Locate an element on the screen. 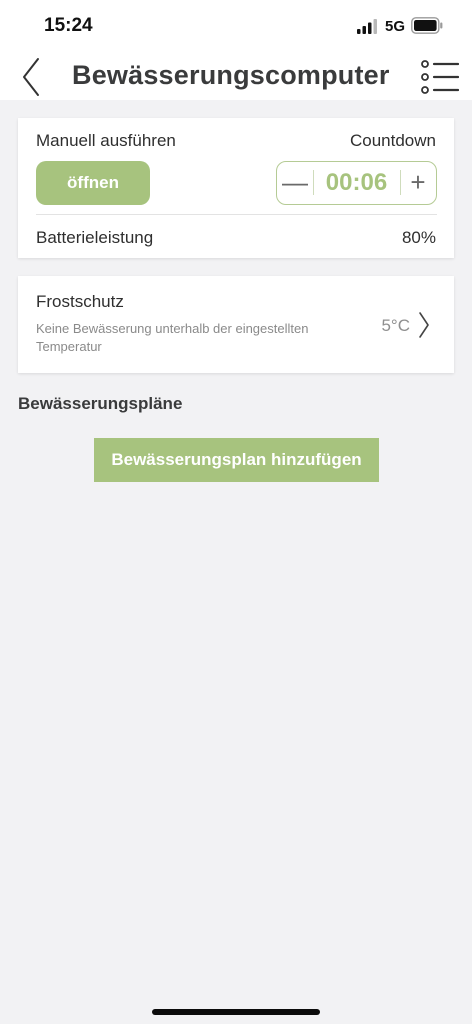 The width and height of the screenshot is (472, 1024). minus-button: — is located at coordinates (295, 182).